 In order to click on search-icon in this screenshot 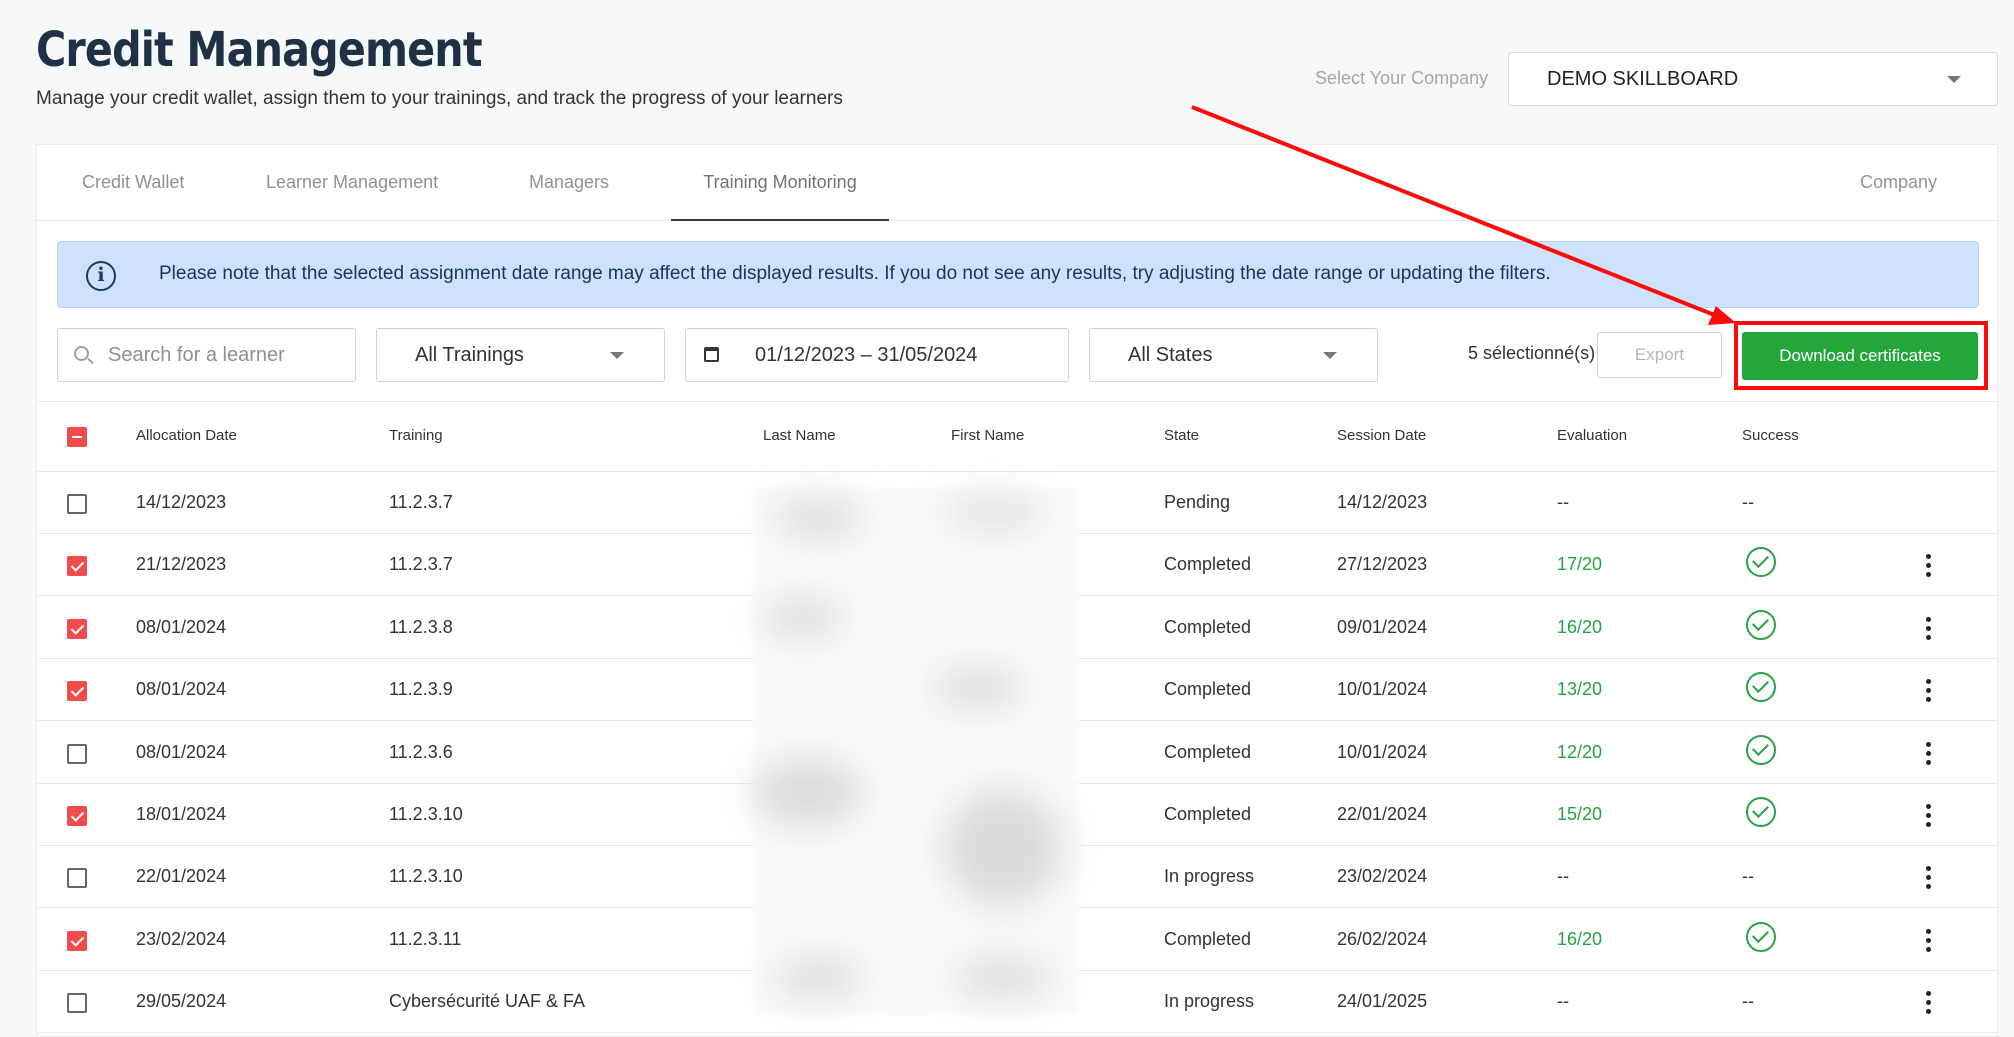, I will do `click(81, 353)`.